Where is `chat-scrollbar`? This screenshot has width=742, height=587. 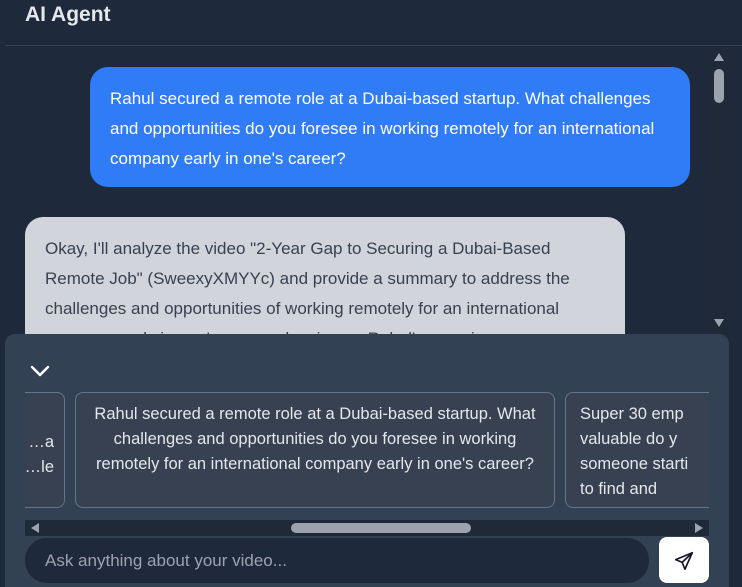
chat-scrollbar is located at coordinates (719, 191).